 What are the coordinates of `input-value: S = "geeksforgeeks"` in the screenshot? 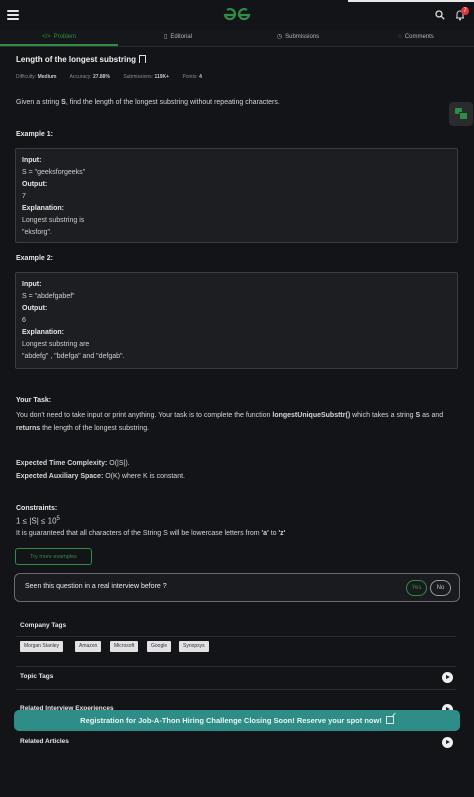 It's located at (54, 172).